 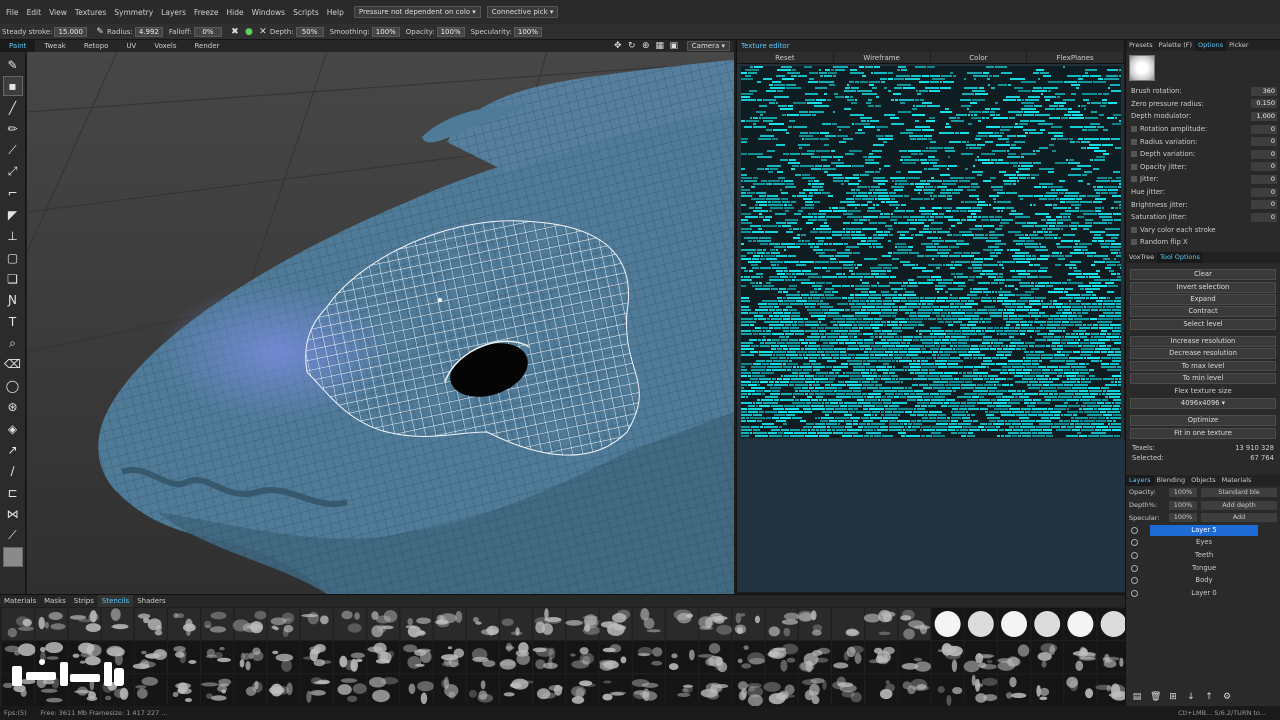 What do you see at coordinates (20, 601) in the screenshot?
I see `tab-shelf-materials: Materials` at bounding box center [20, 601].